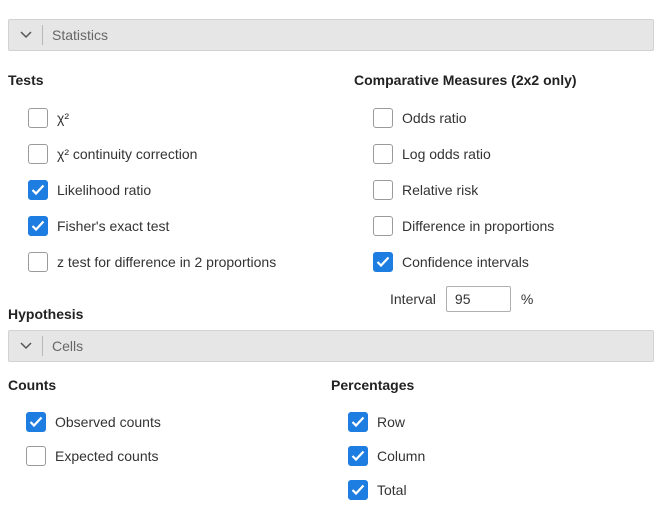 This screenshot has width=668, height=530. I want to click on relative-risk-option: Relative risk, so click(425, 190).